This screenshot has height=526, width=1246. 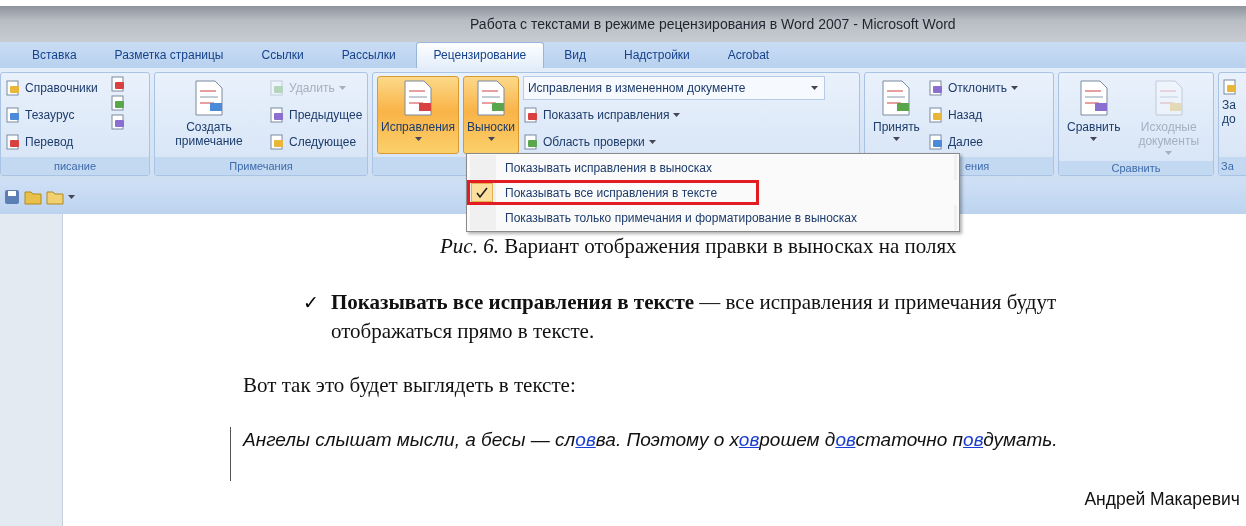 I want to click on ribbon-tab: Рассылки, so click(x=368, y=55).